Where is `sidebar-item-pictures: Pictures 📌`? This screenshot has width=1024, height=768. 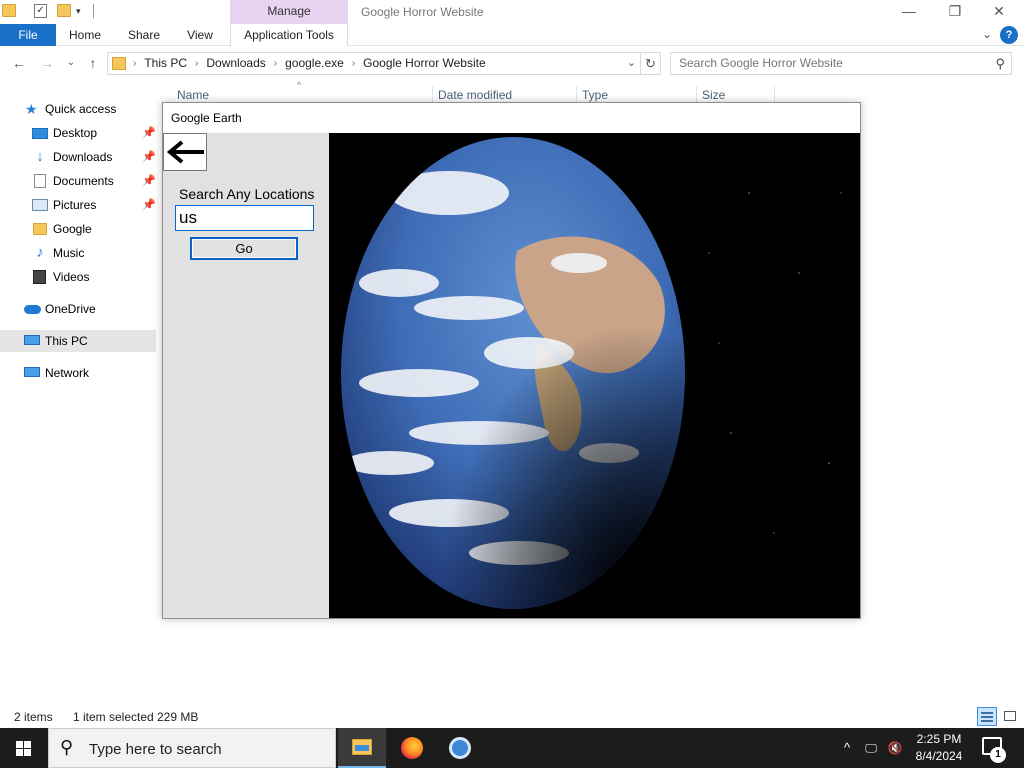 sidebar-item-pictures: Pictures 📌 is located at coordinates (78, 205).